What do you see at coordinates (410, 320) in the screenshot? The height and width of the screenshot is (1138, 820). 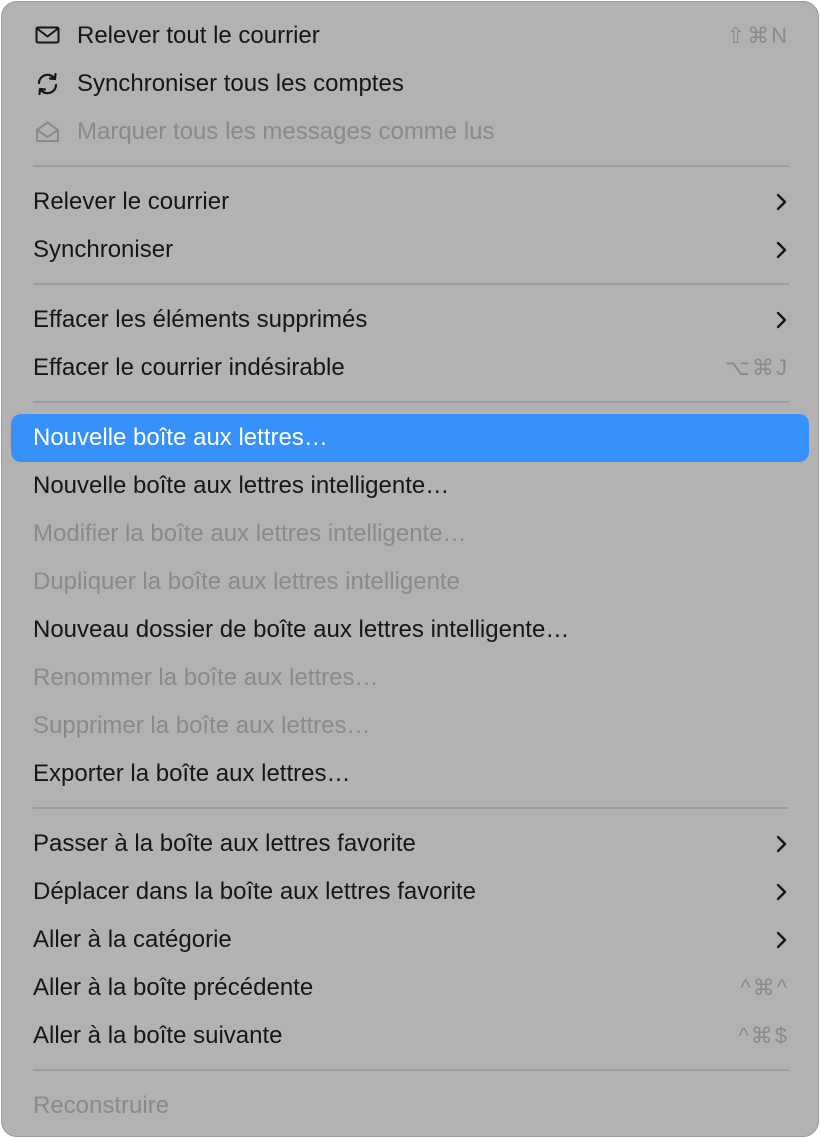 I see `menu-item-erase-deleted: Effacer les éléments supprimés` at bounding box center [410, 320].